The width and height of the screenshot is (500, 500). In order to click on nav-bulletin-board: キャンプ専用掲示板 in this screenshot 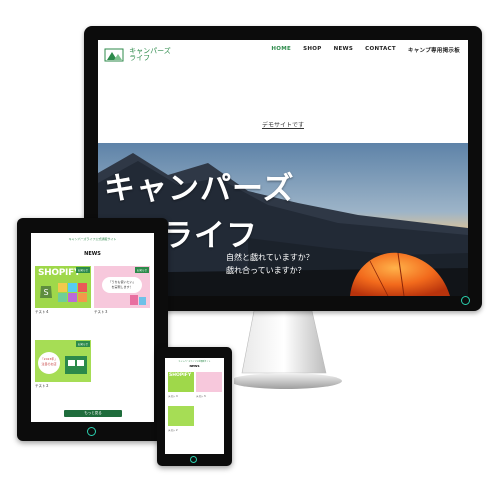, I will do `click(434, 50)`.